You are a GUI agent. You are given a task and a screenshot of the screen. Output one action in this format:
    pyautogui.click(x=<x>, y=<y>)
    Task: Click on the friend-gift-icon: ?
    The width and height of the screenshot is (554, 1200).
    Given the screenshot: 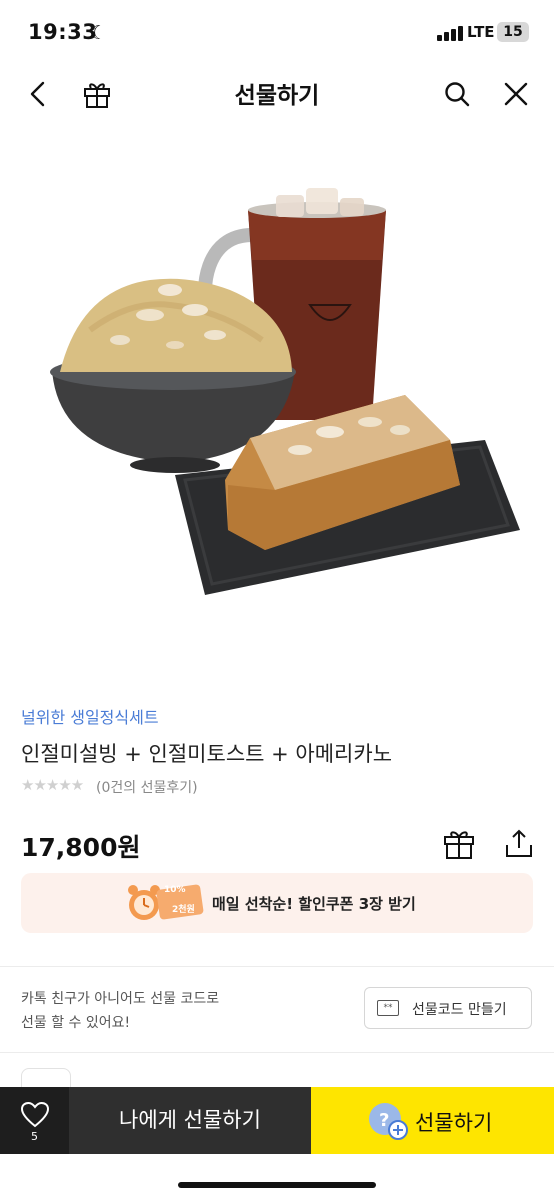 What is the action you would take?
    pyautogui.click(x=388, y=1121)
    